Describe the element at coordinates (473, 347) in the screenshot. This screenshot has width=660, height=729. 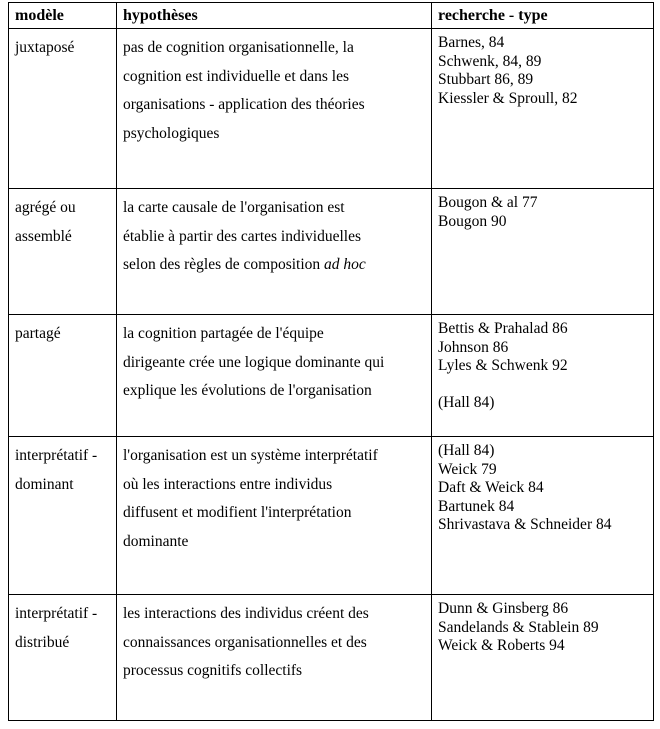
I see `reference-line: Johnson 86` at that location.